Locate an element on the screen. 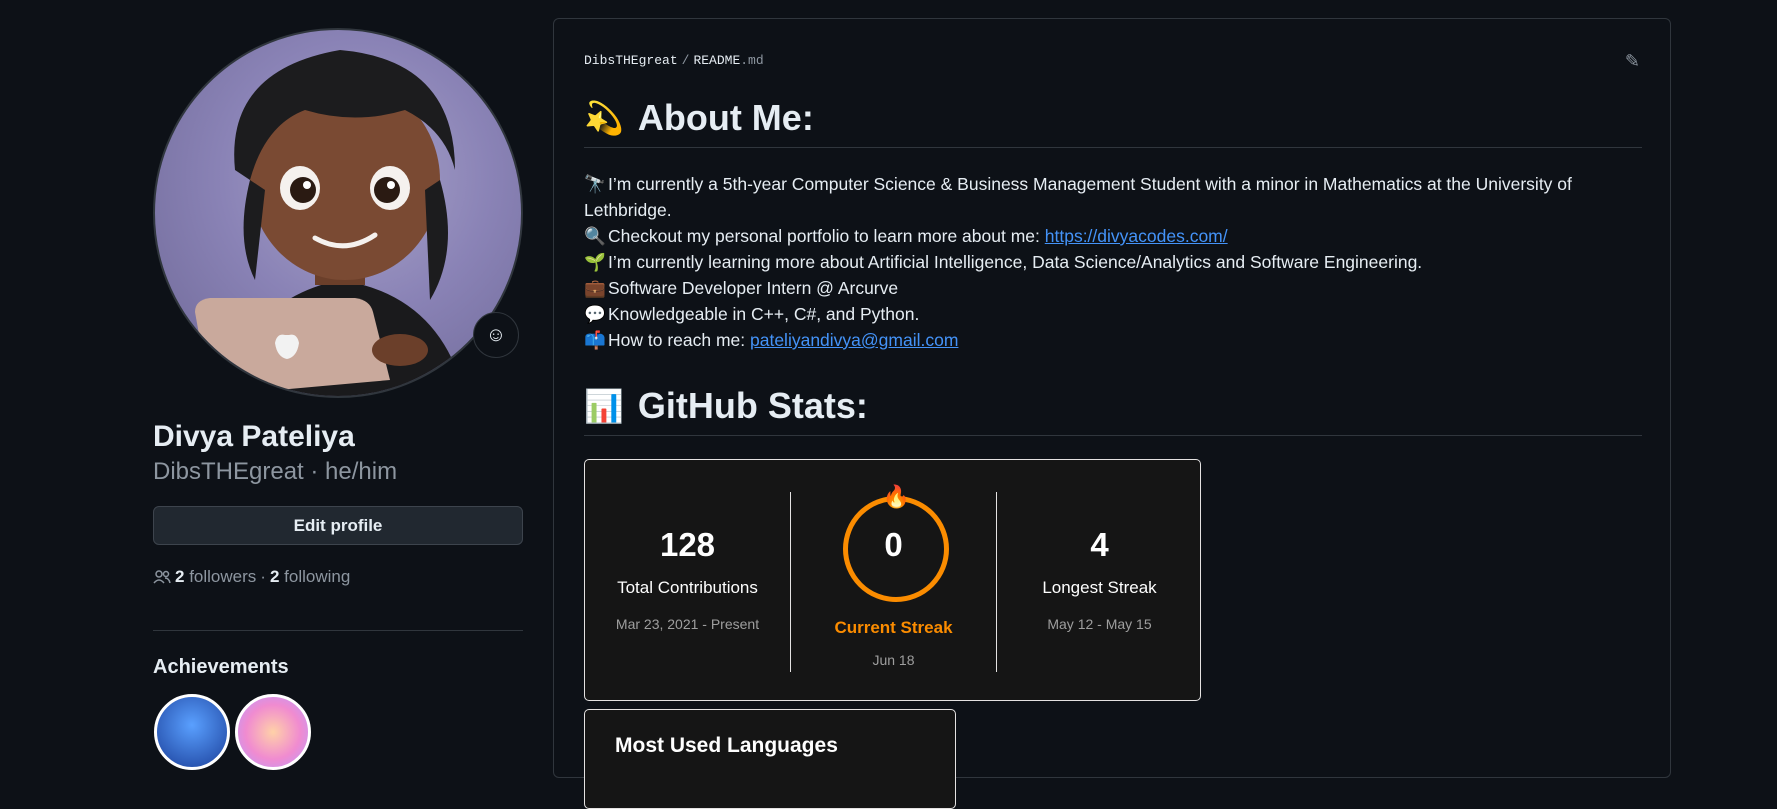 This screenshot has width=1777, height=809. current-streak-range: Jun 18 is located at coordinates (893, 660).